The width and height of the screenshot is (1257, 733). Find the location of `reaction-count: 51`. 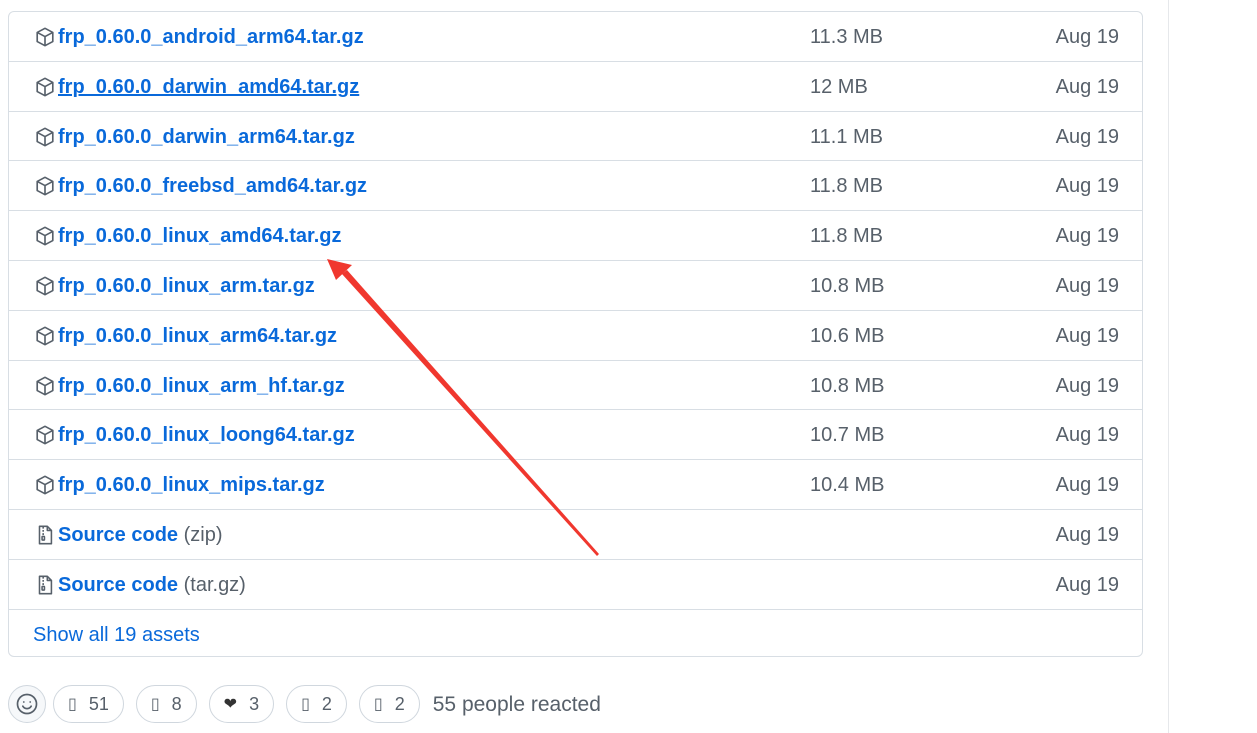

reaction-count: 51 is located at coordinates (98, 703).